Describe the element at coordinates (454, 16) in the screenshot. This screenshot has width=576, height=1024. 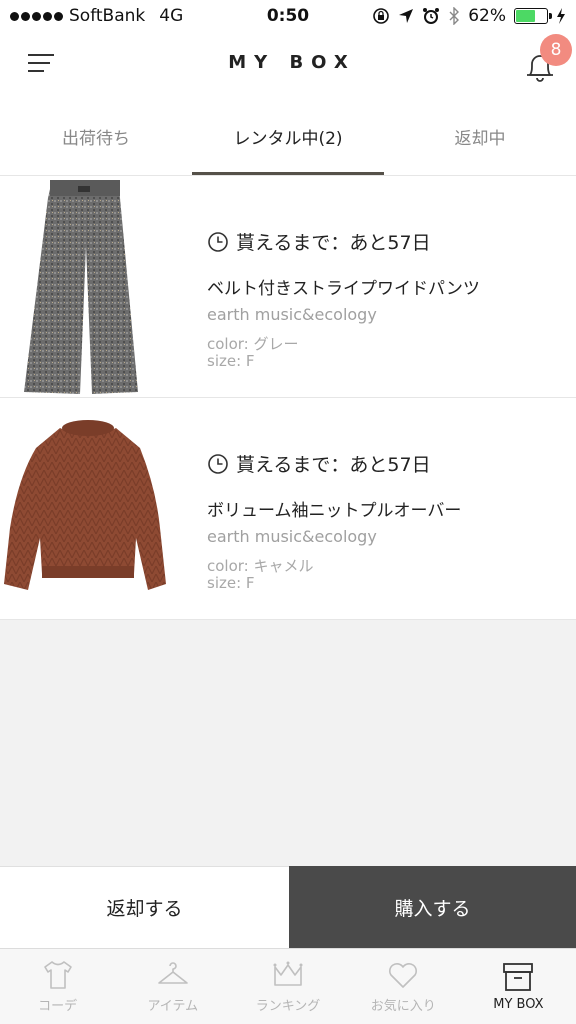
I see `bluetooth-icon` at that location.